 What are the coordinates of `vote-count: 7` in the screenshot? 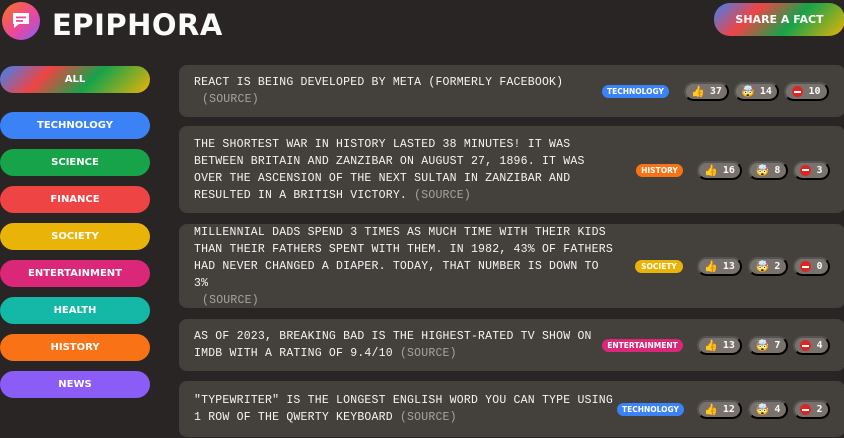 It's located at (777, 345).